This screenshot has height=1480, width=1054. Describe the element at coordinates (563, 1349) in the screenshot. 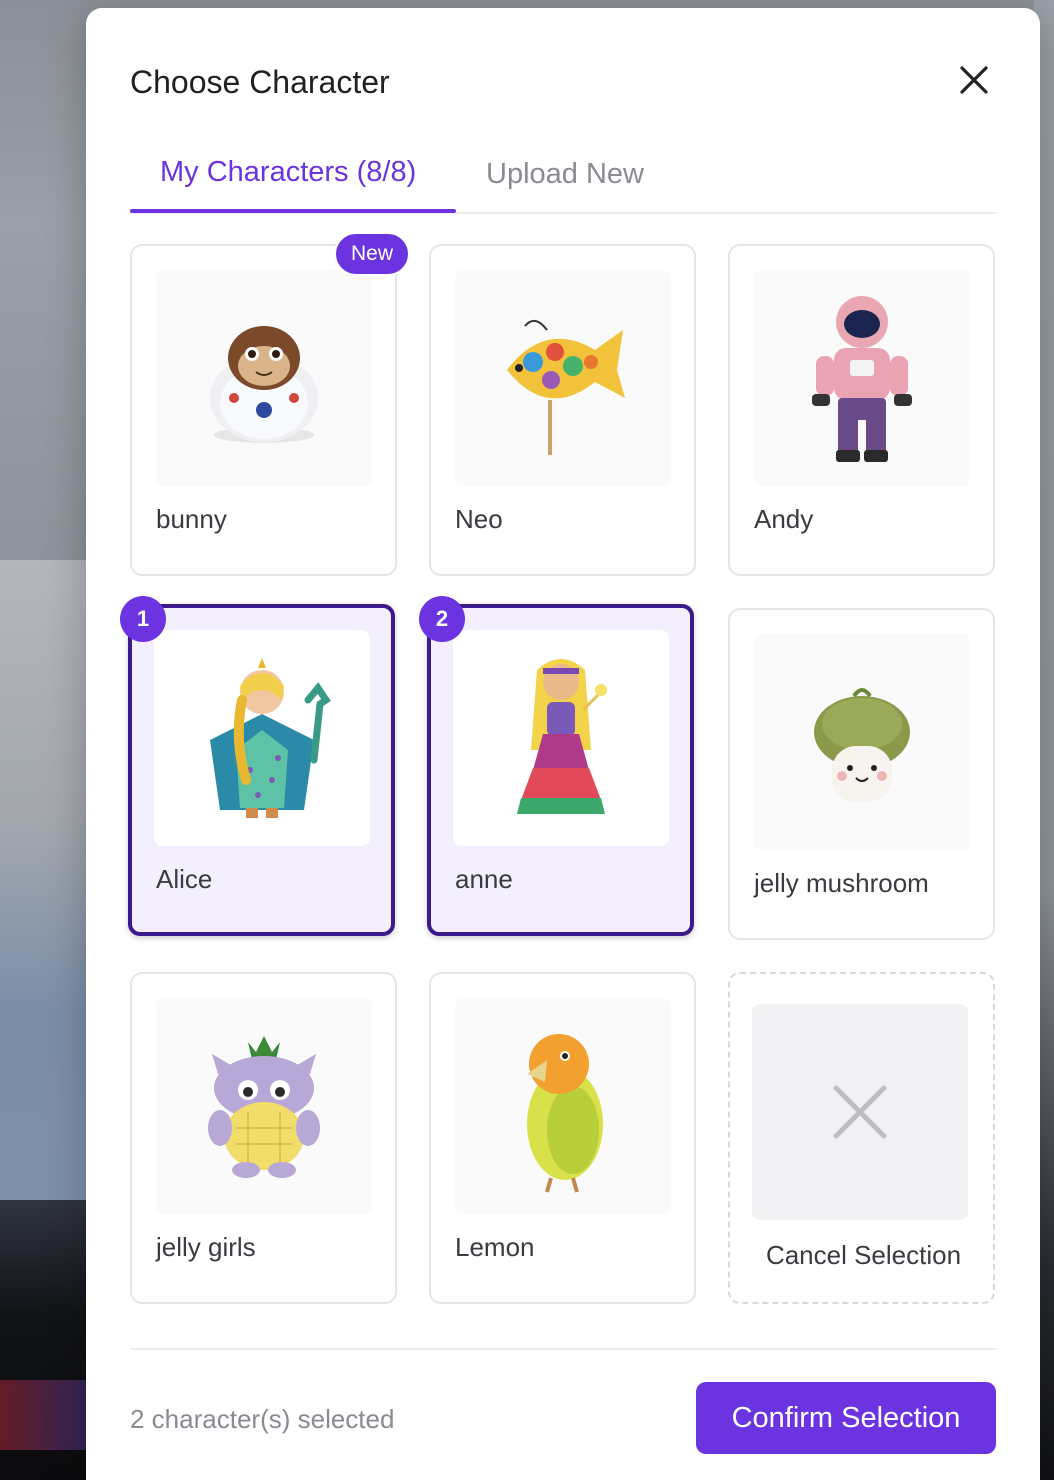

I see `footer-divider` at that location.